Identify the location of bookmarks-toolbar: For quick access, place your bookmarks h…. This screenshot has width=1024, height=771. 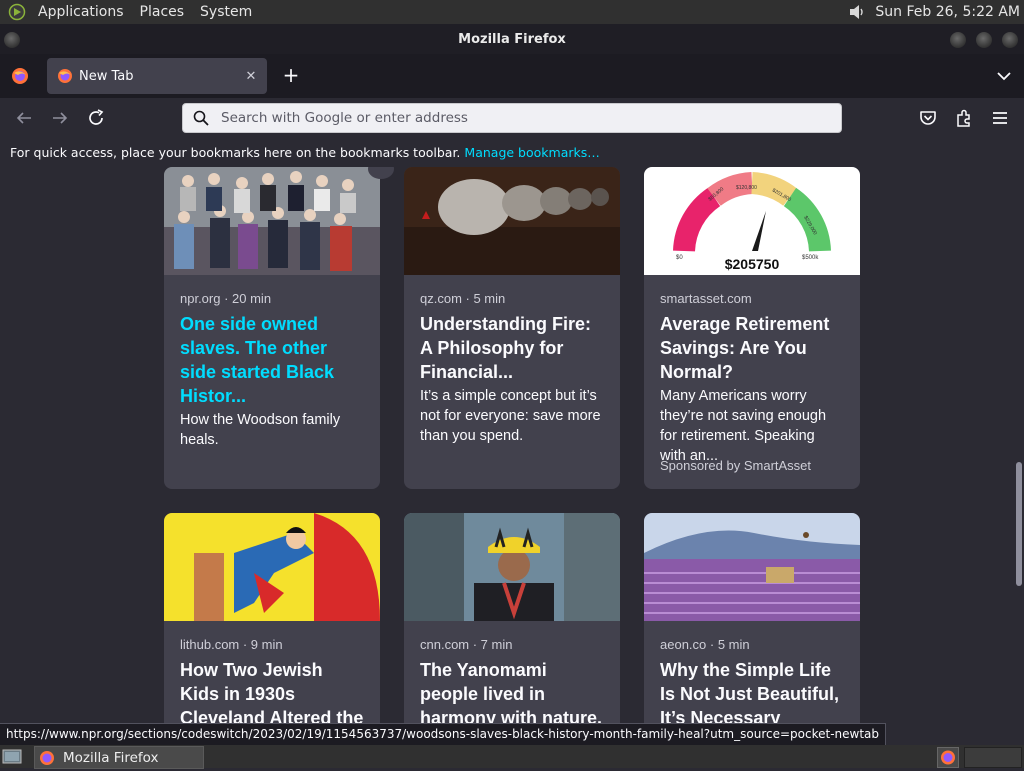
(512, 152).